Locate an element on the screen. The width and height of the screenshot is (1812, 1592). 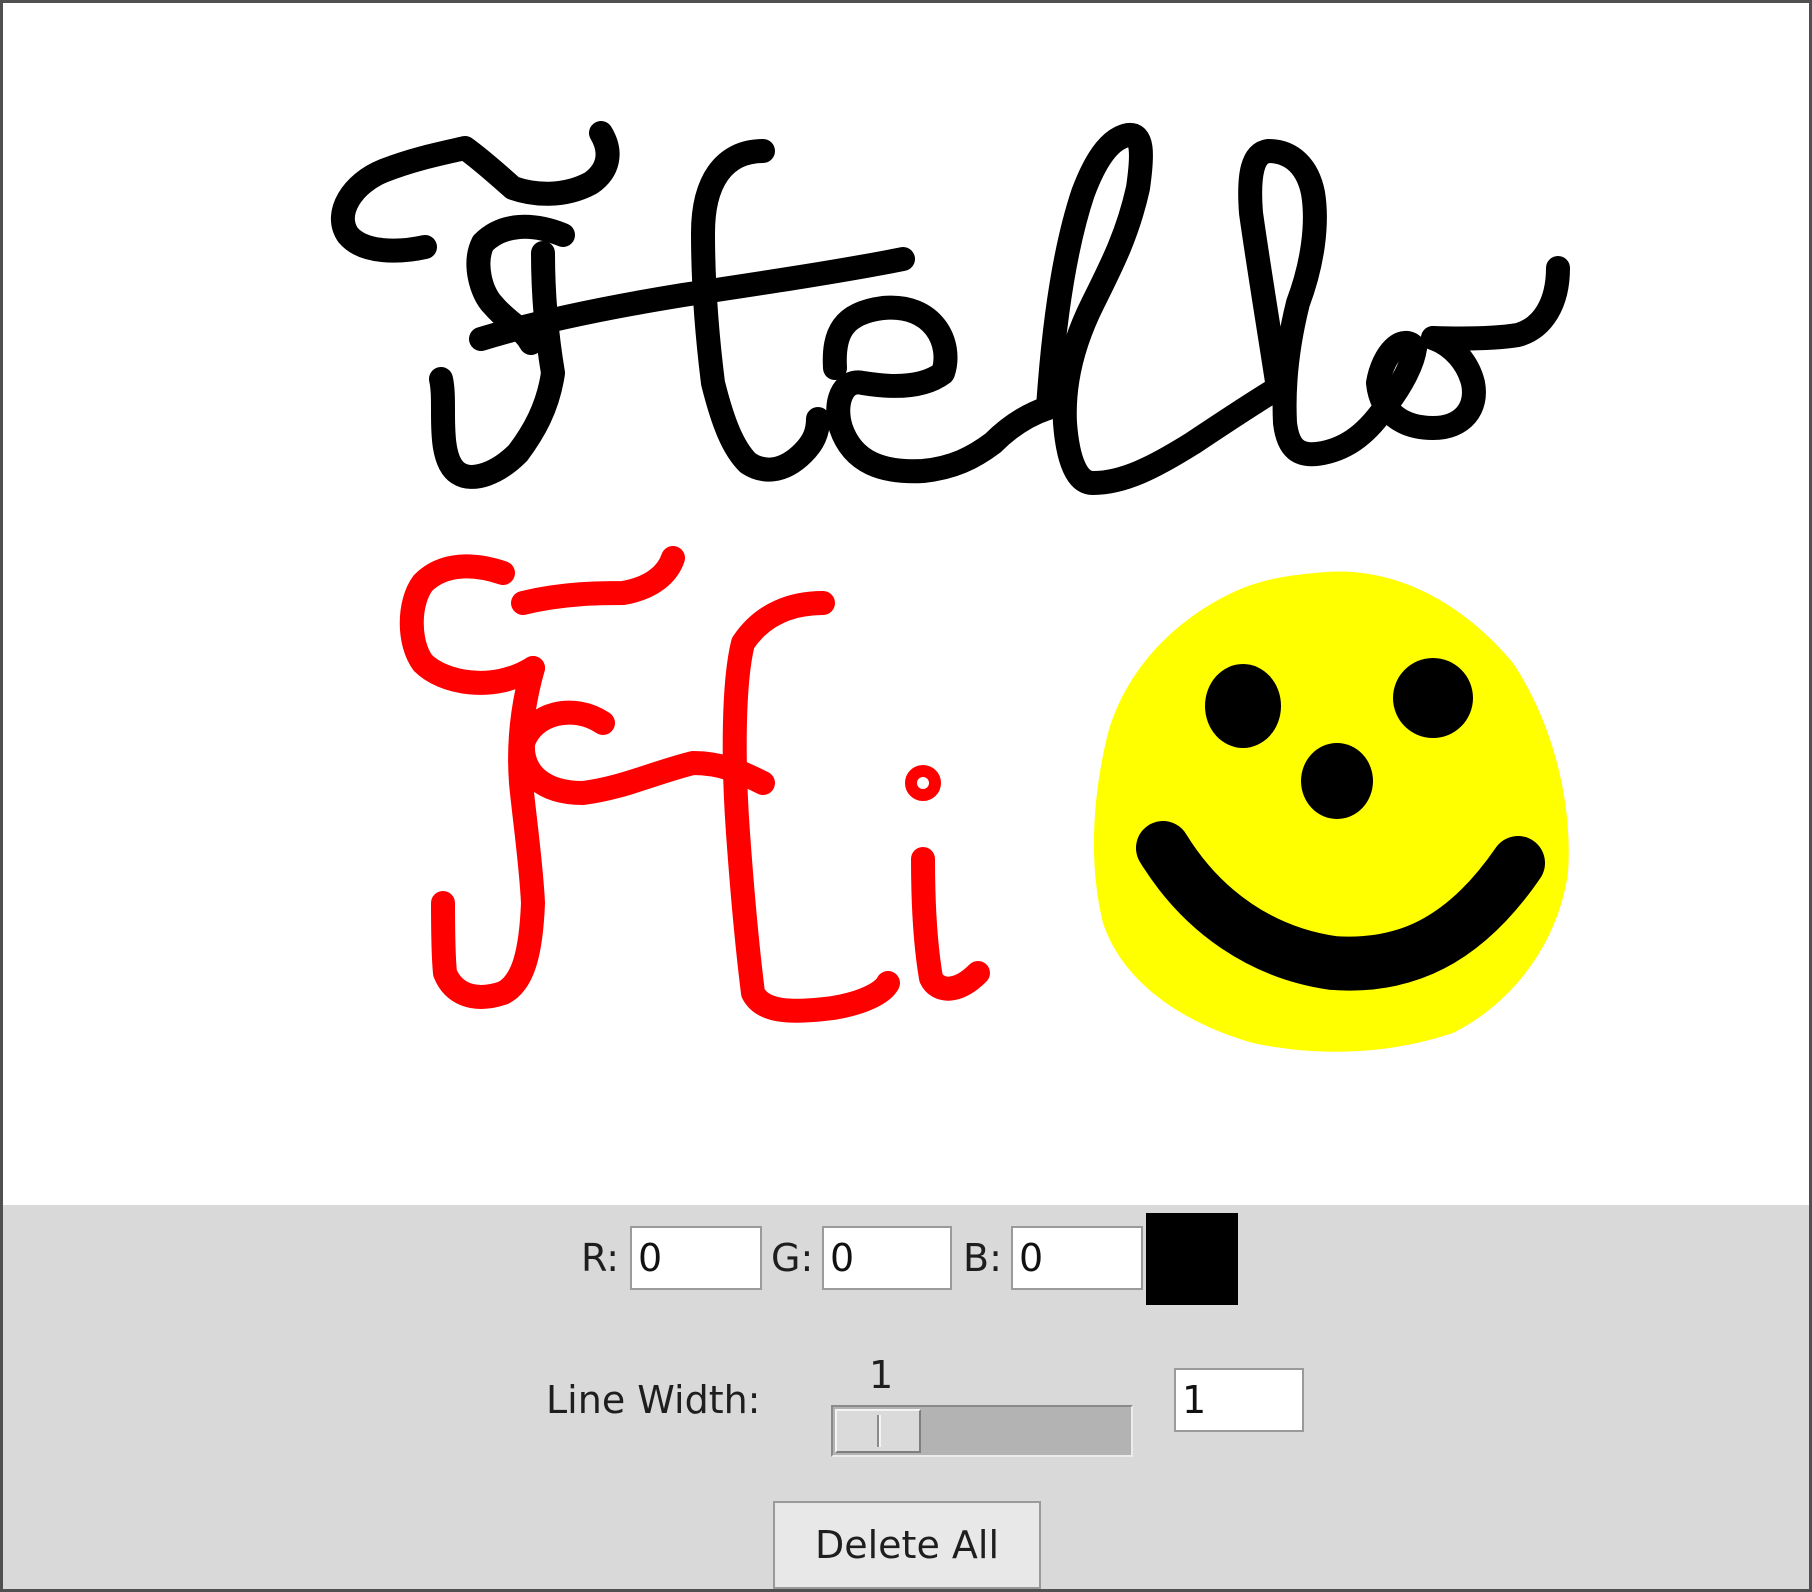
slider-grip-icon is located at coordinates (879, 1431).